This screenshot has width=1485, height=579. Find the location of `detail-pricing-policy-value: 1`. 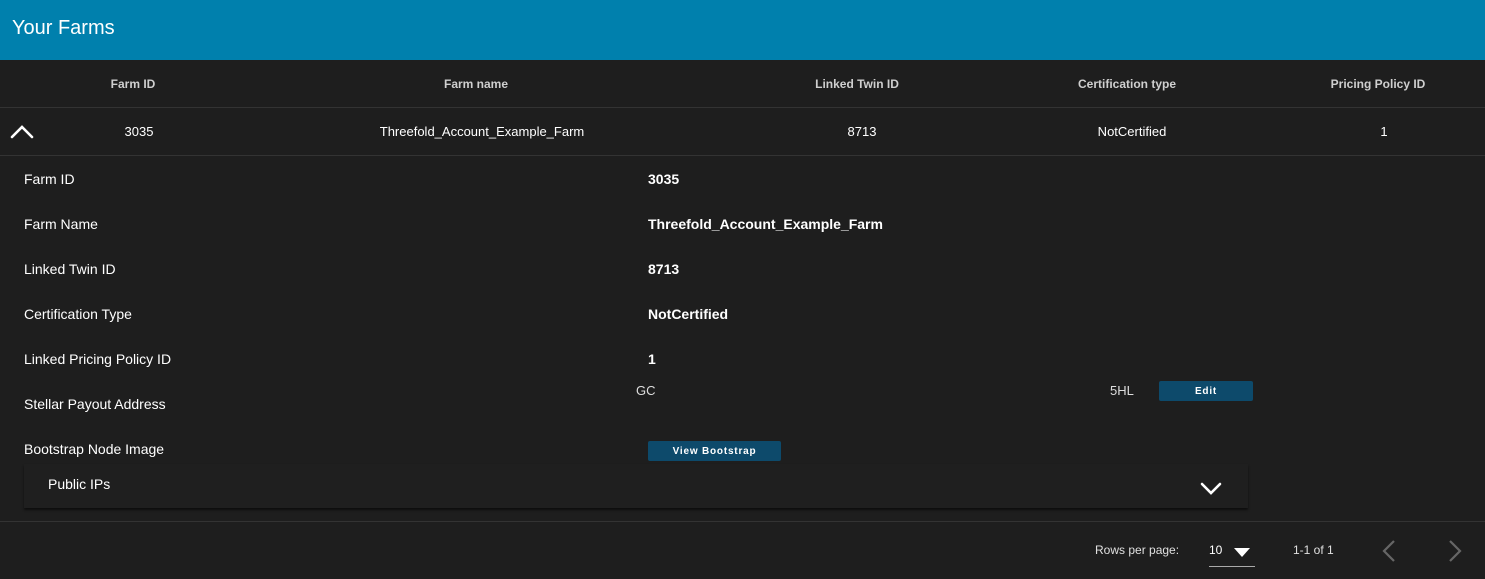

detail-pricing-policy-value: 1 is located at coordinates (652, 359).